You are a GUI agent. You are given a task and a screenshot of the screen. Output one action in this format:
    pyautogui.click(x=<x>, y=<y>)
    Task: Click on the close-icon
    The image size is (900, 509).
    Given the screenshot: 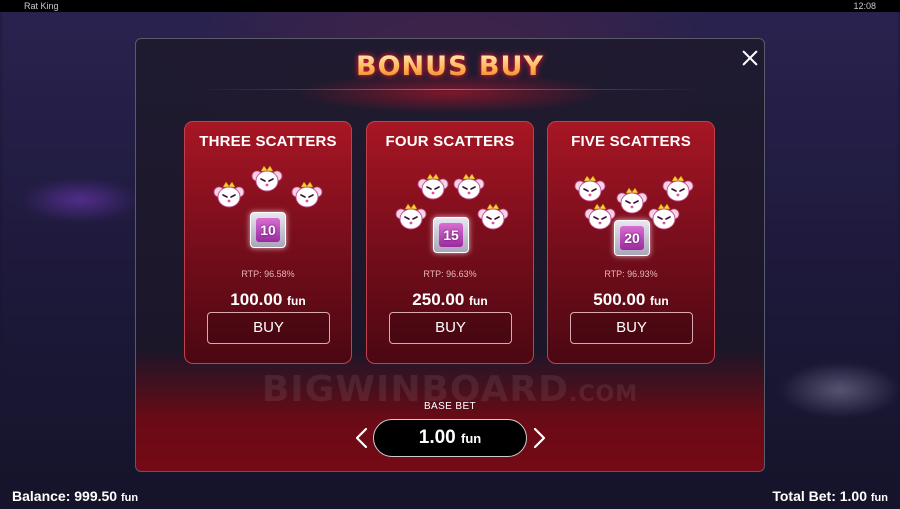 What is the action you would take?
    pyautogui.click(x=750, y=58)
    